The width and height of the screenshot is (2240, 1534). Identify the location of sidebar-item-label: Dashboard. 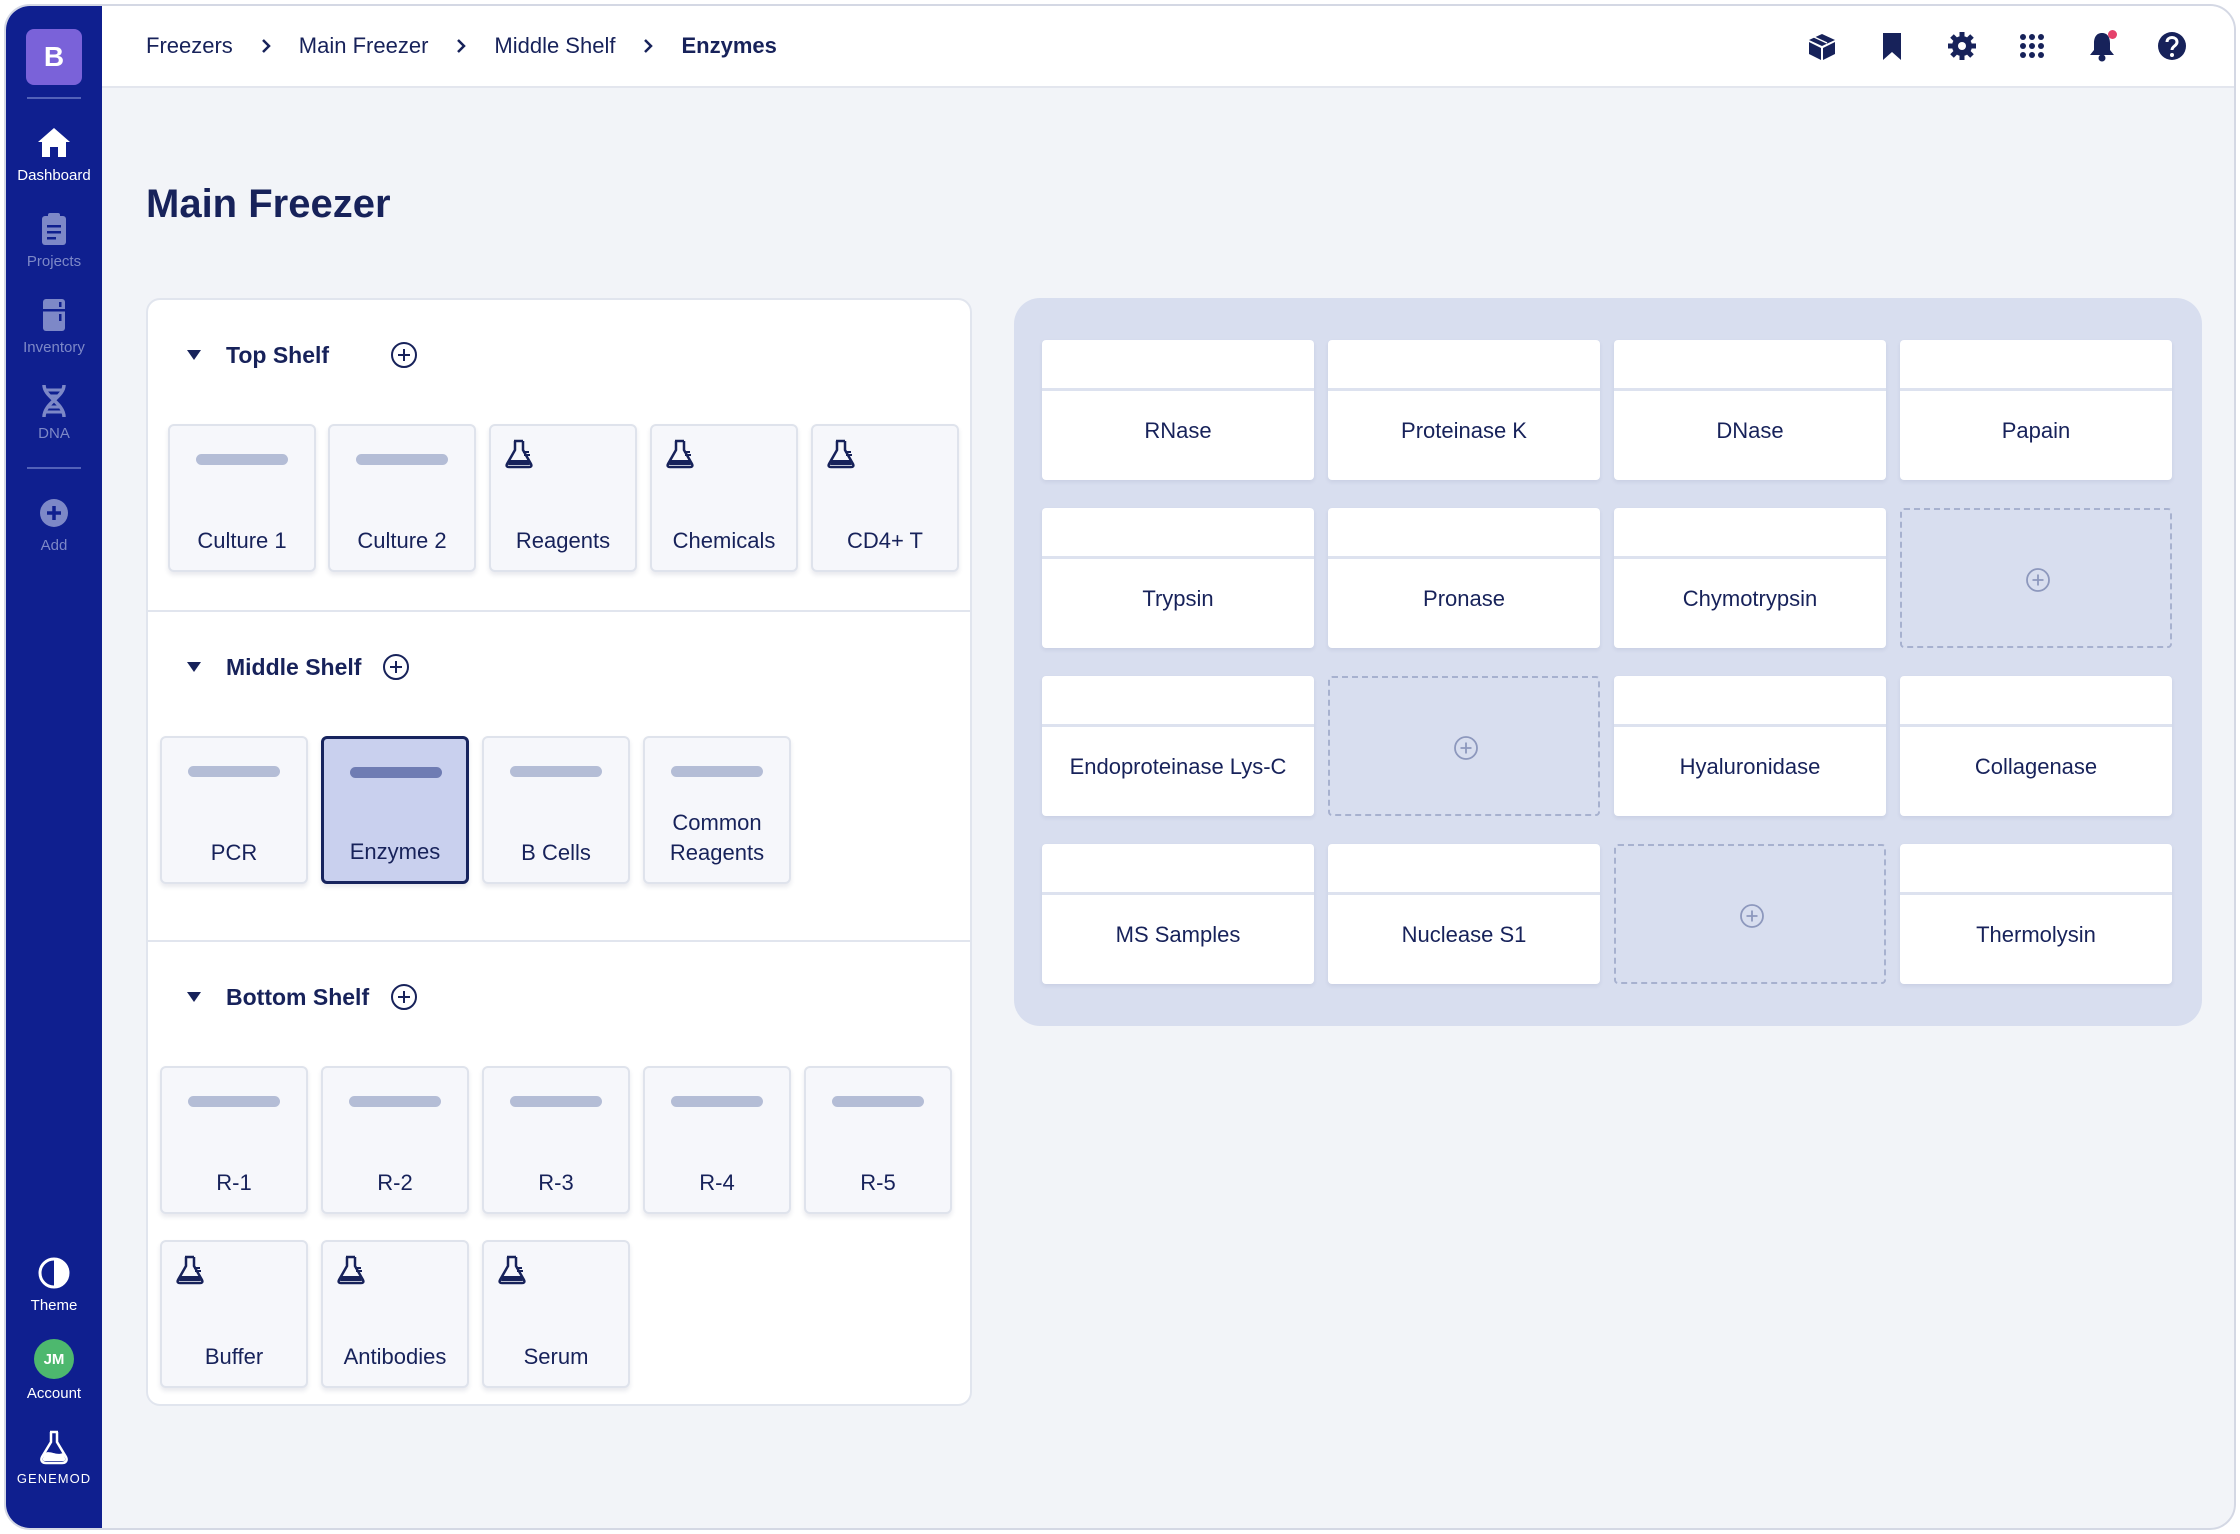
(54, 175).